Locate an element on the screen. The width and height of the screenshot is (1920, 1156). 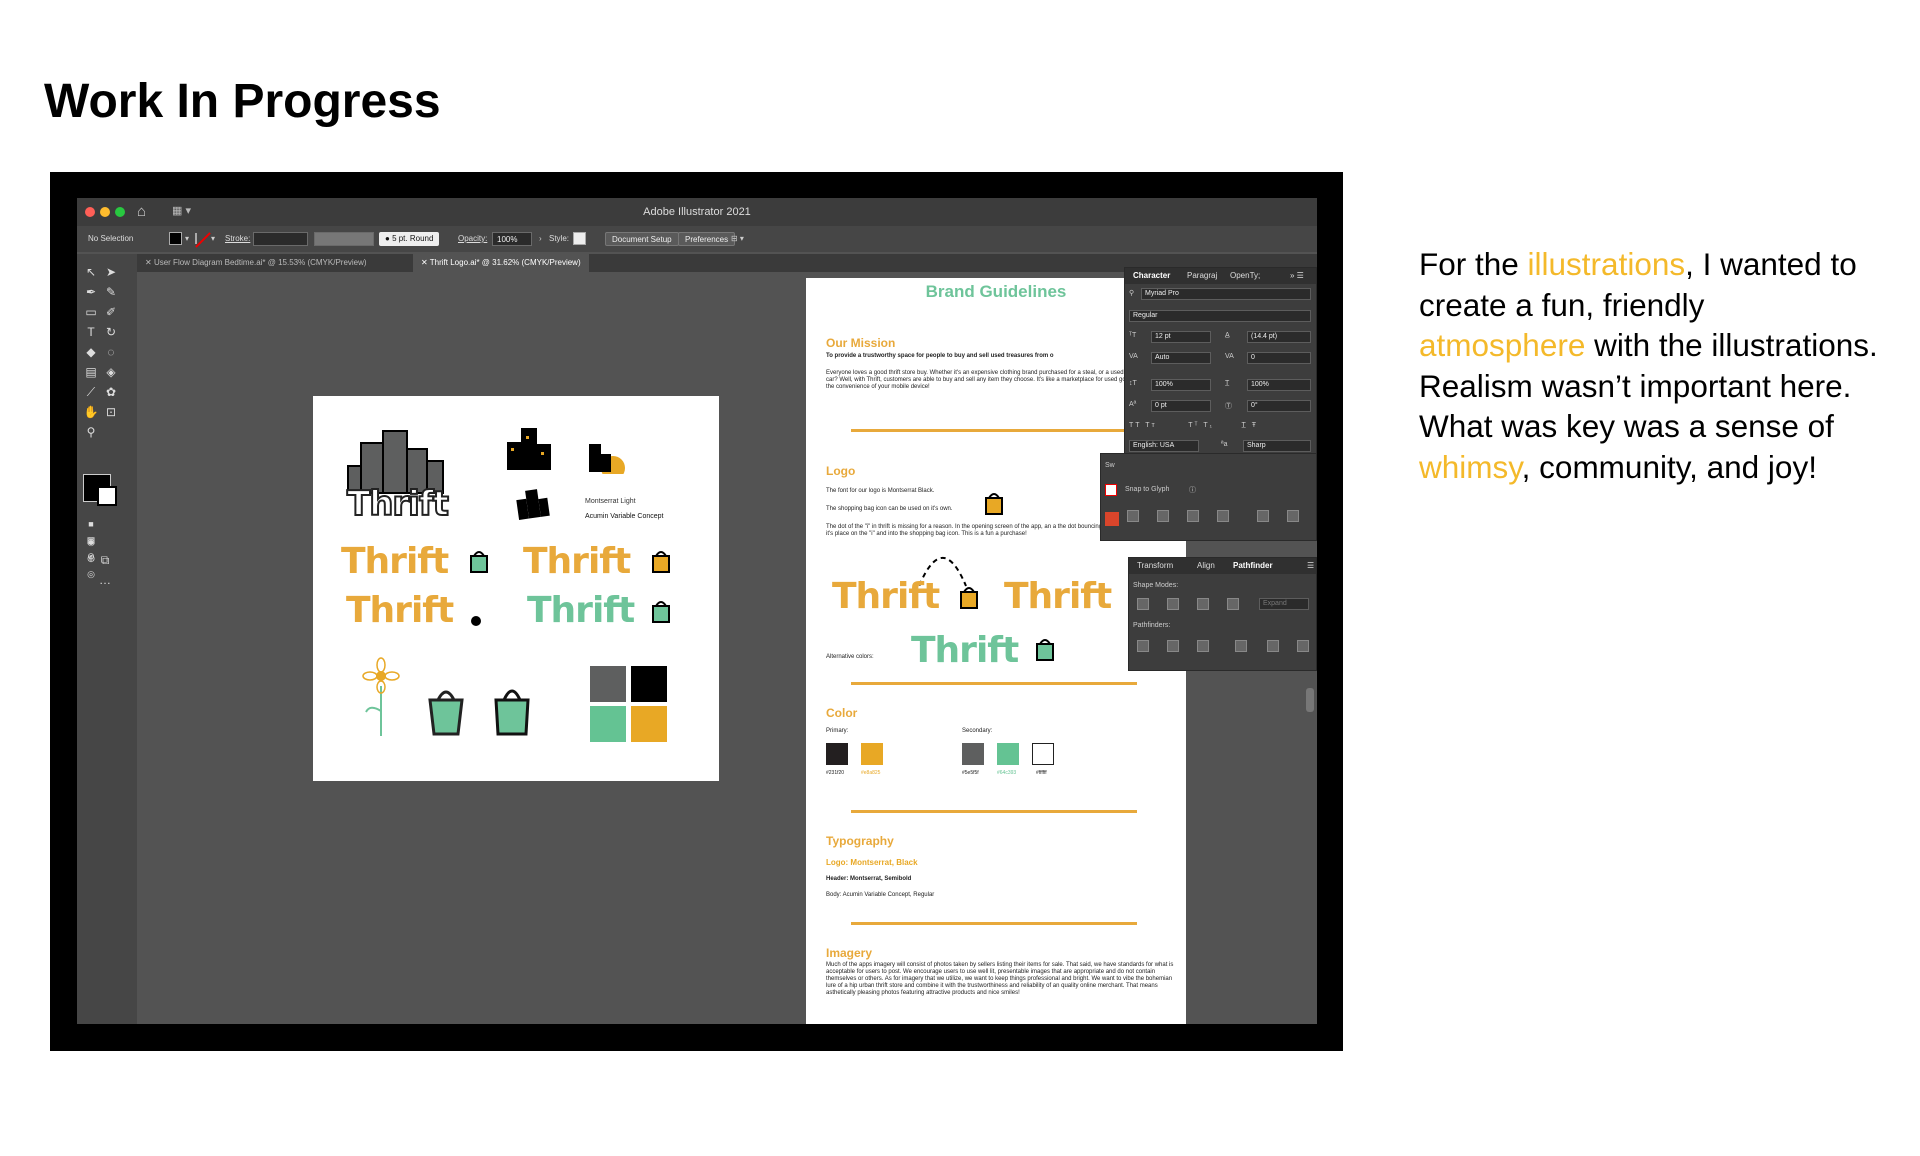
font-style-field: Regular is located at coordinates (1220, 316).